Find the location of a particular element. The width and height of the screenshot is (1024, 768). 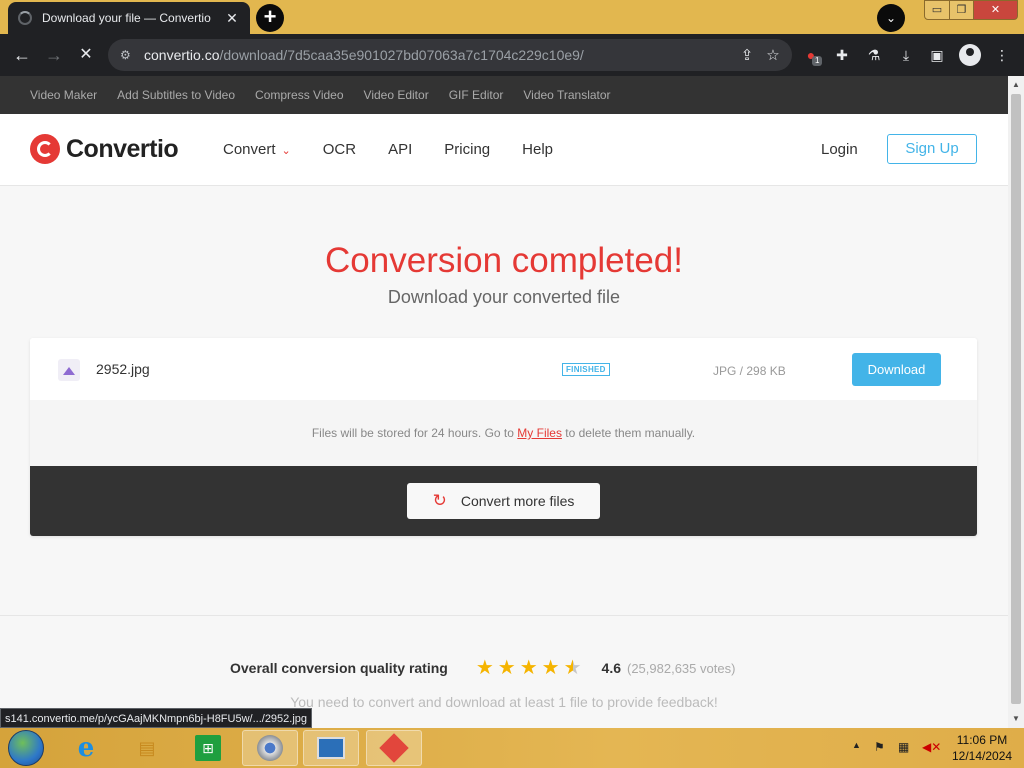

clock-time: 11:06 PM is located at coordinates (982, 740).